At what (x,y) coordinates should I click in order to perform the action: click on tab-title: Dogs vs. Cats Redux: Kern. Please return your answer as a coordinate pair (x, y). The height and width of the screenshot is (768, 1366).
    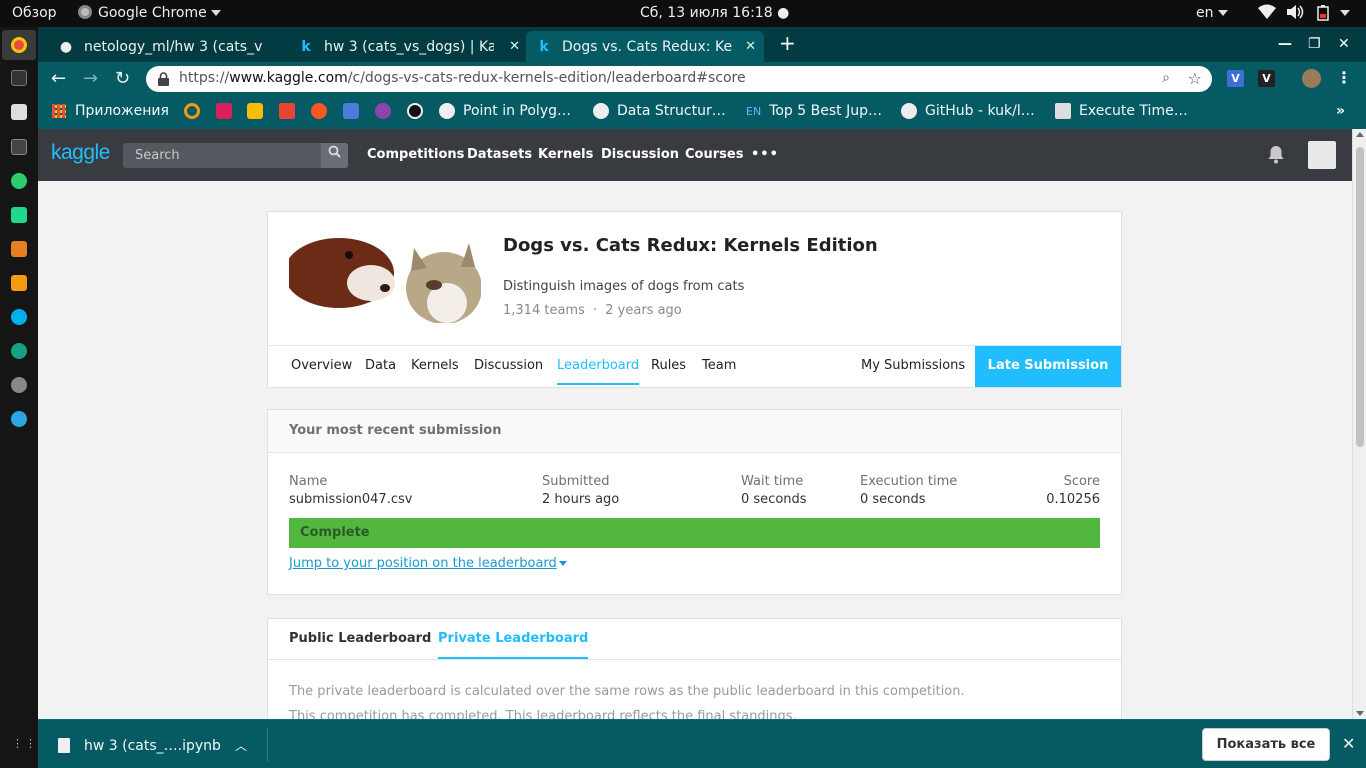
    Looking at the image, I should click on (647, 46).